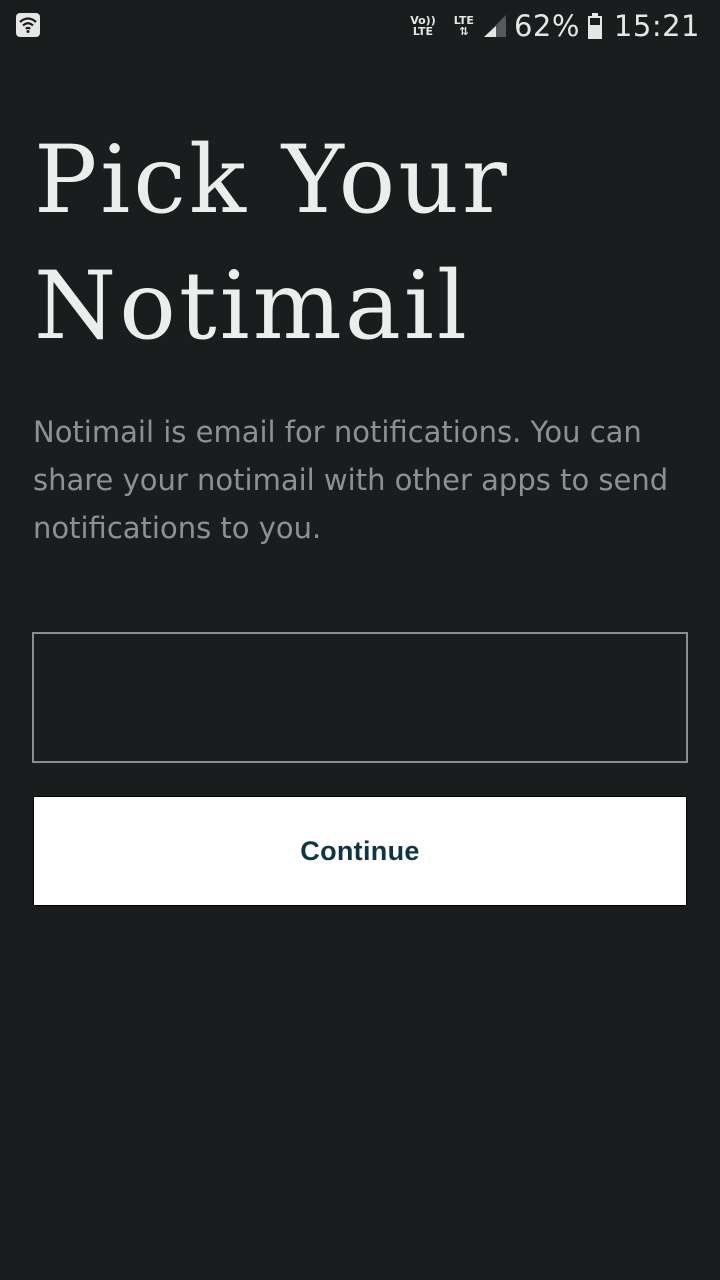  What do you see at coordinates (546, 26) in the screenshot?
I see `battery-percent: 62%` at bounding box center [546, 26].